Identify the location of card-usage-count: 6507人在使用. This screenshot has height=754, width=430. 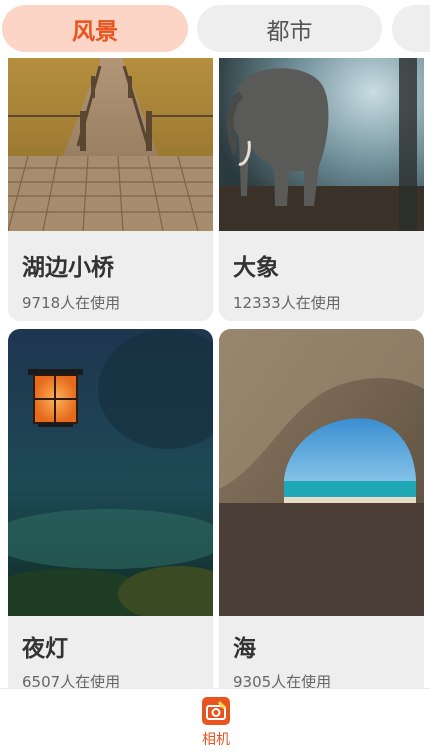
(71, 680).